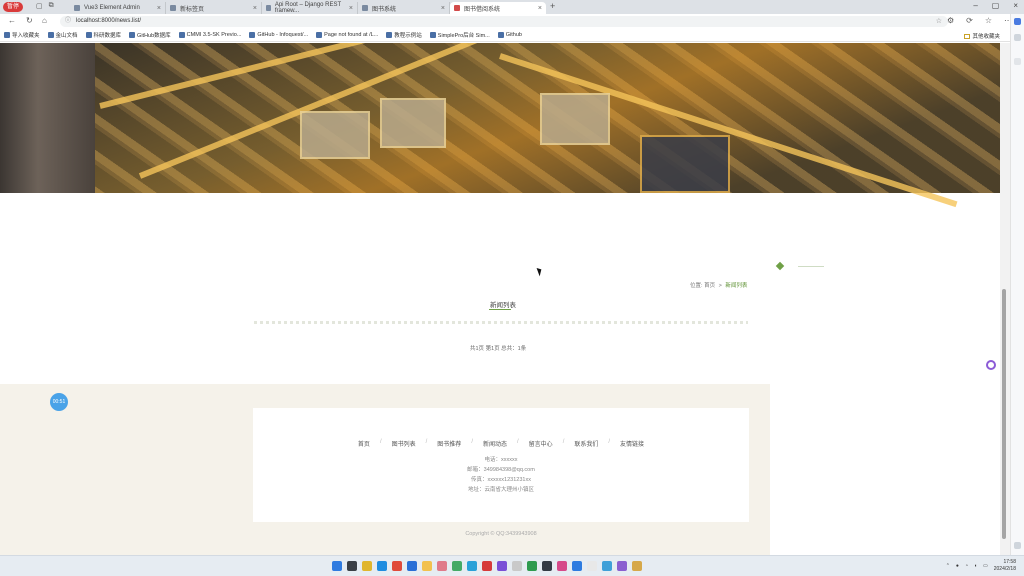 This screenshot has height=576, width=1024. What do you see at coordinates (427, 566) in the screenshot?
I see `file-explorer-icon` at bounding box center [427, 566].